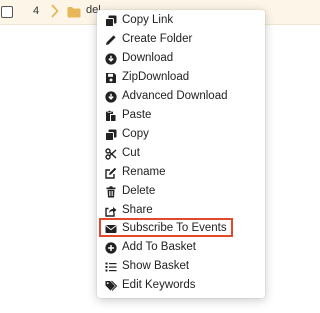 This screenshot has width=320, height=313. Describe the element at coordinates (111, 248) in the screenshot. I see `add-circle-icon` at that location.